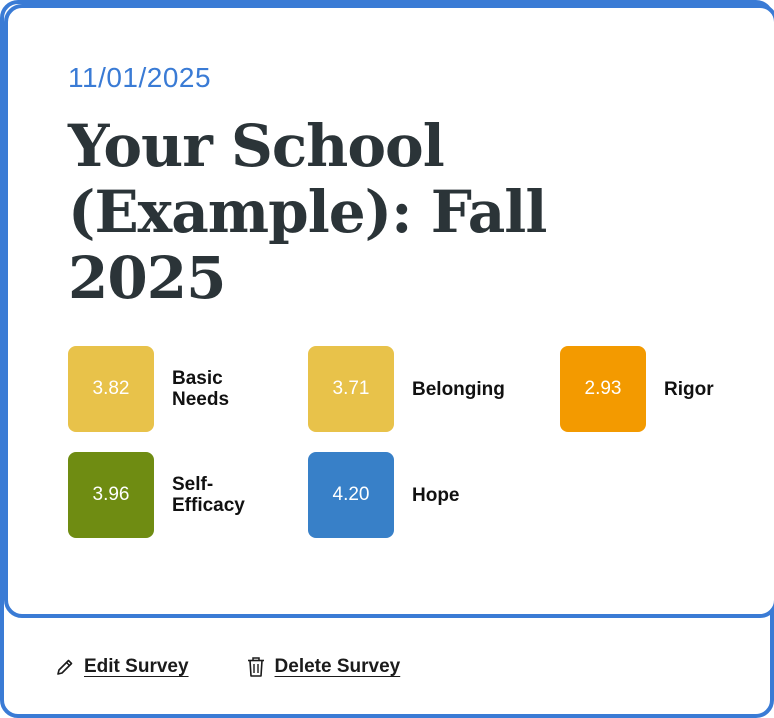 Image resolution: width=774 pixels, height=718 pixels. I want to click on delete-survey-button: Delete Survey, so click(323, 667).